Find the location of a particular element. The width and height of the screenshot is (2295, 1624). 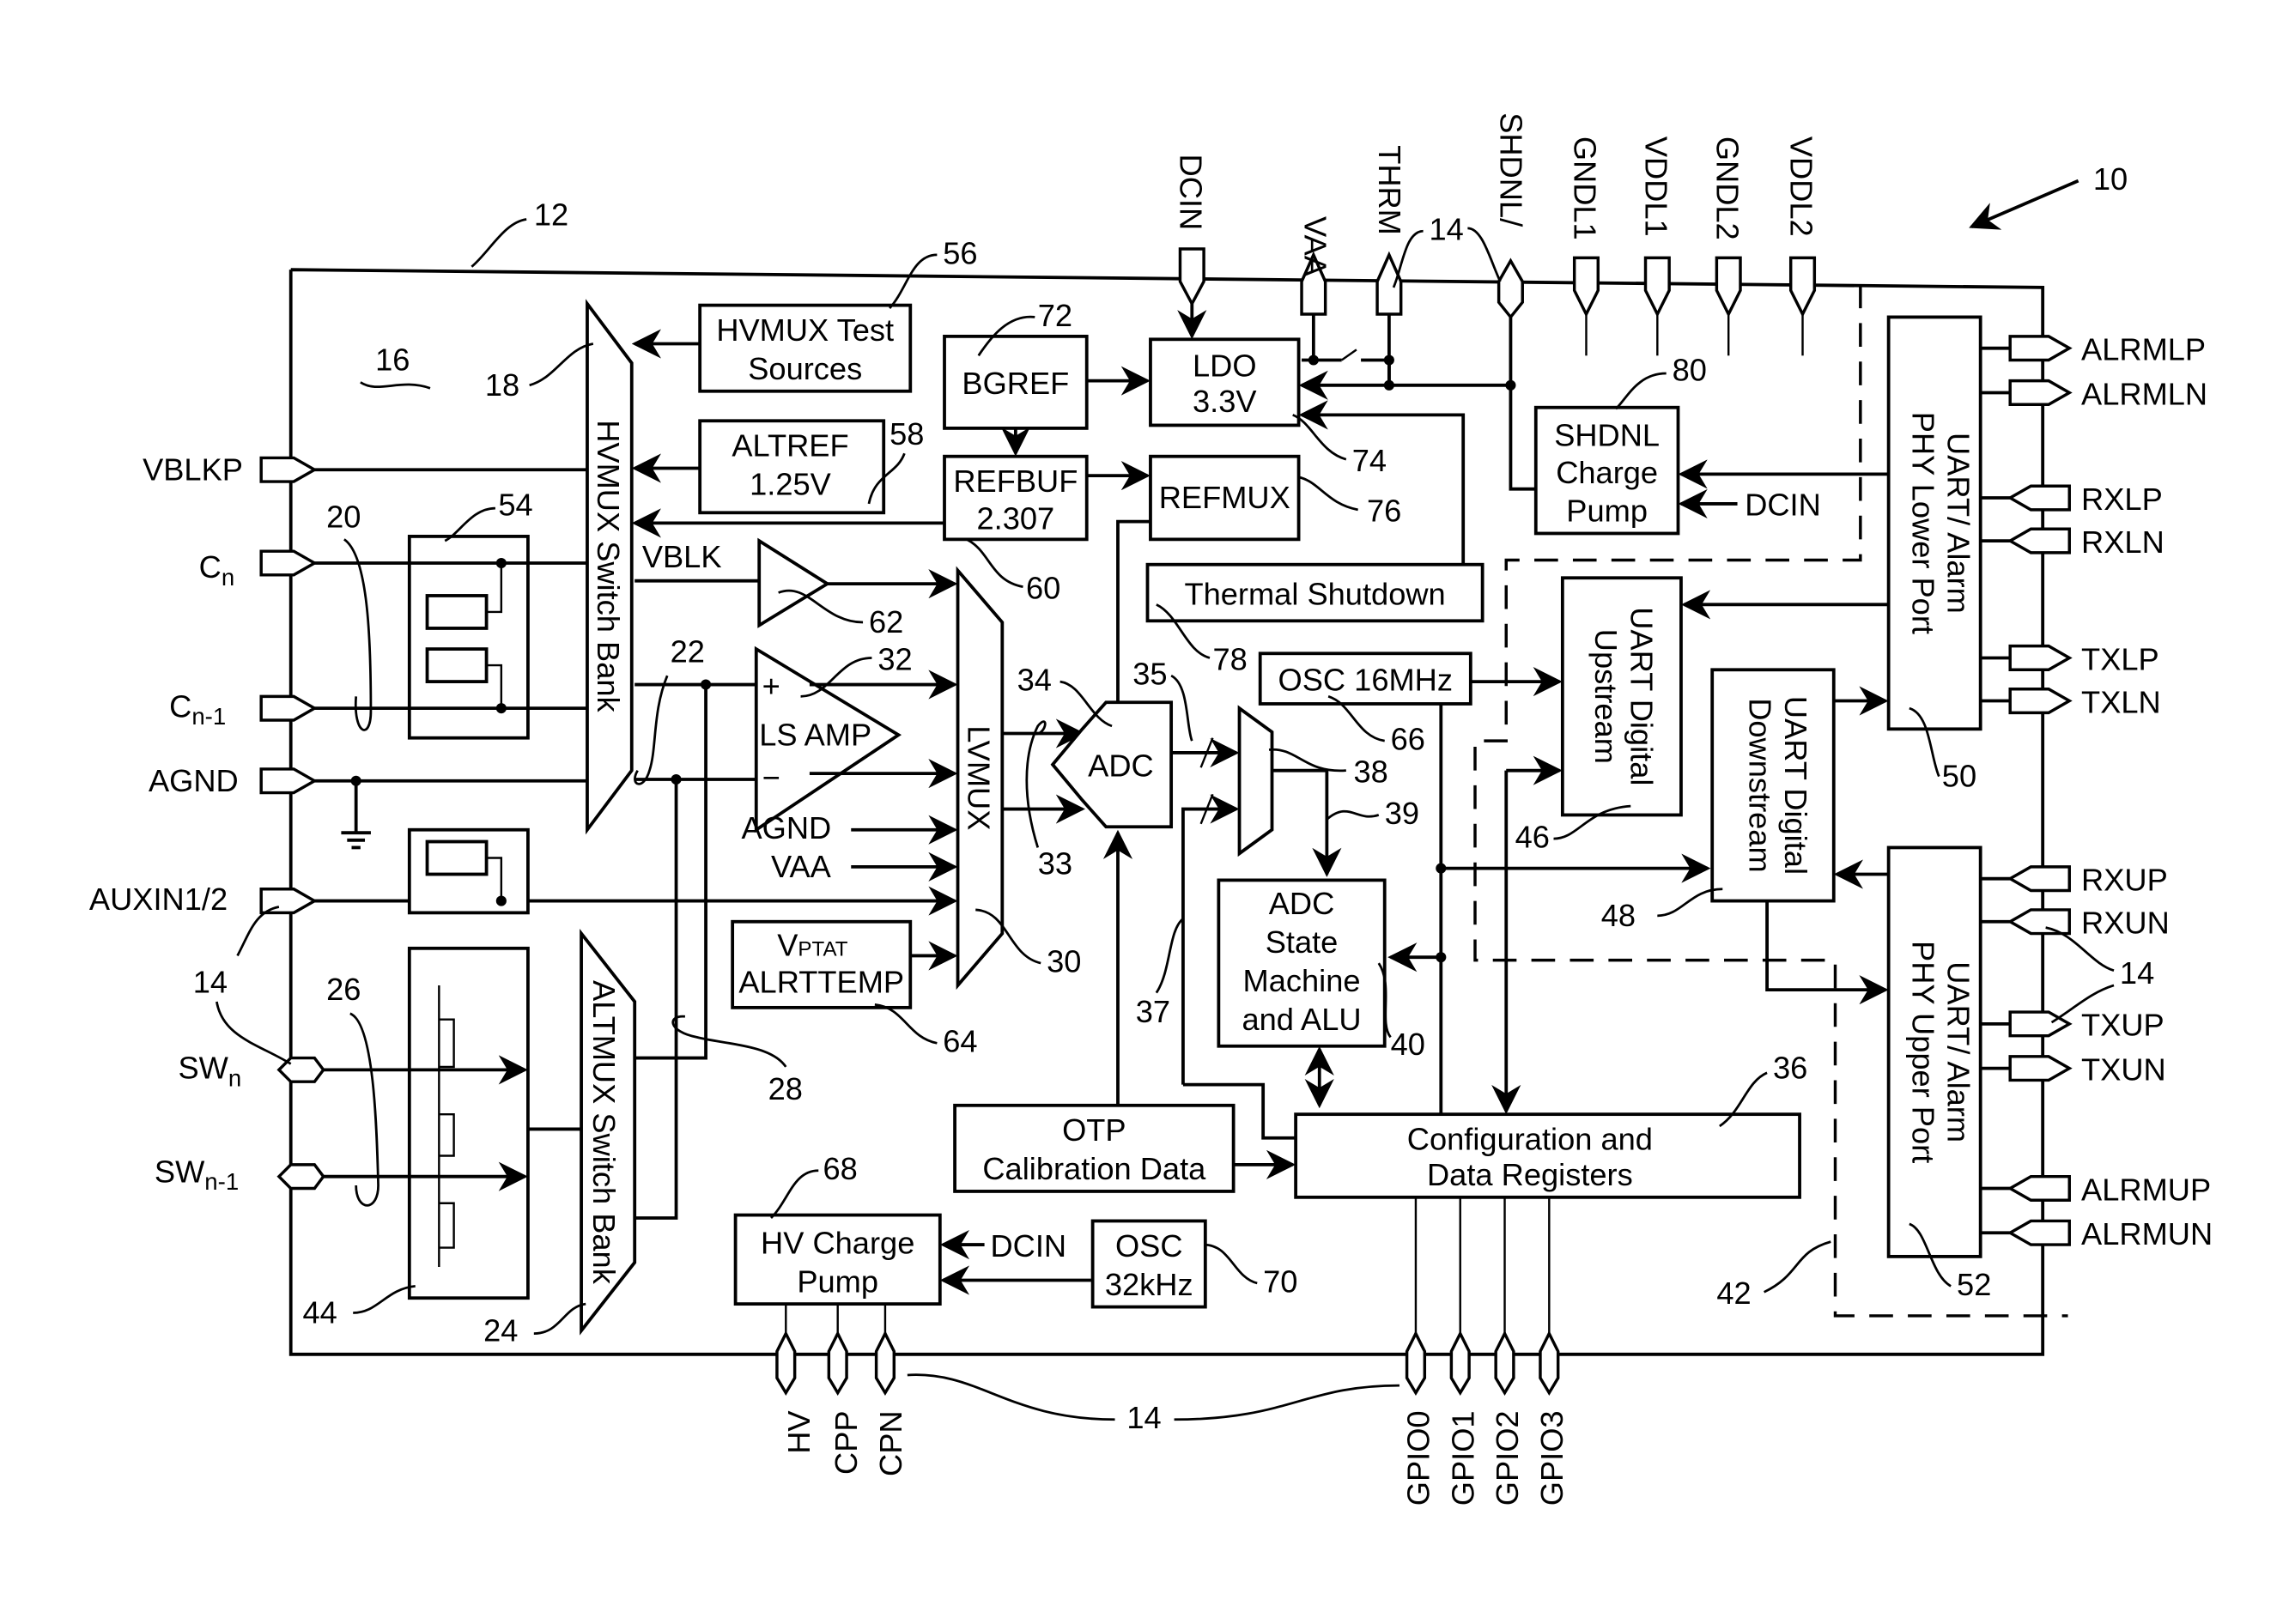

pin-label: GPIO0 is located at coordinates (1418, 1458).